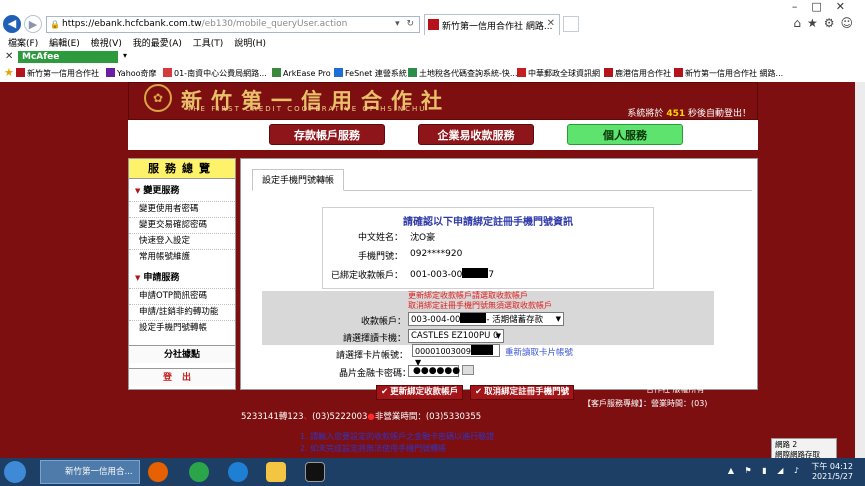 The width and height of the screenshot is (865, 486). I want to click on card-reader-select: CASTLES EZ100PU 0 ▼, so click(456, 336).